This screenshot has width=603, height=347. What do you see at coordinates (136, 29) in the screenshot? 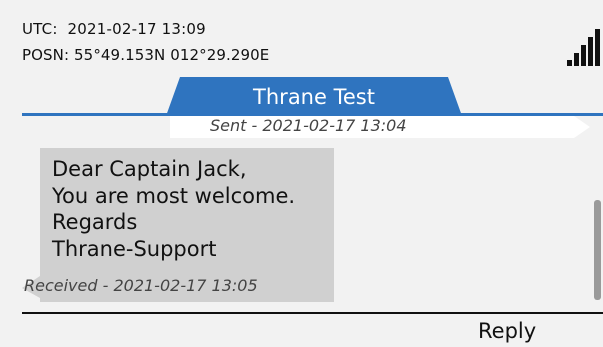
I see `utc-value: 2021-02-17 13:09` at bounding box center [136, 29].